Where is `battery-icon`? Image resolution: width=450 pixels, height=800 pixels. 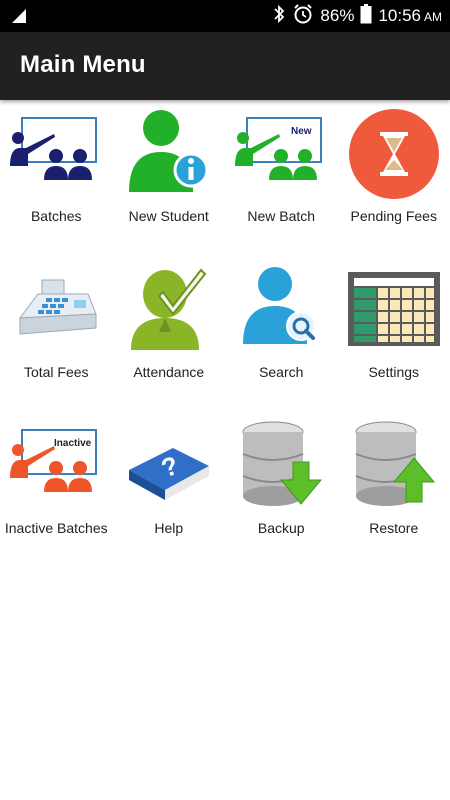
battery-icon is located at coordinates (366, 16).